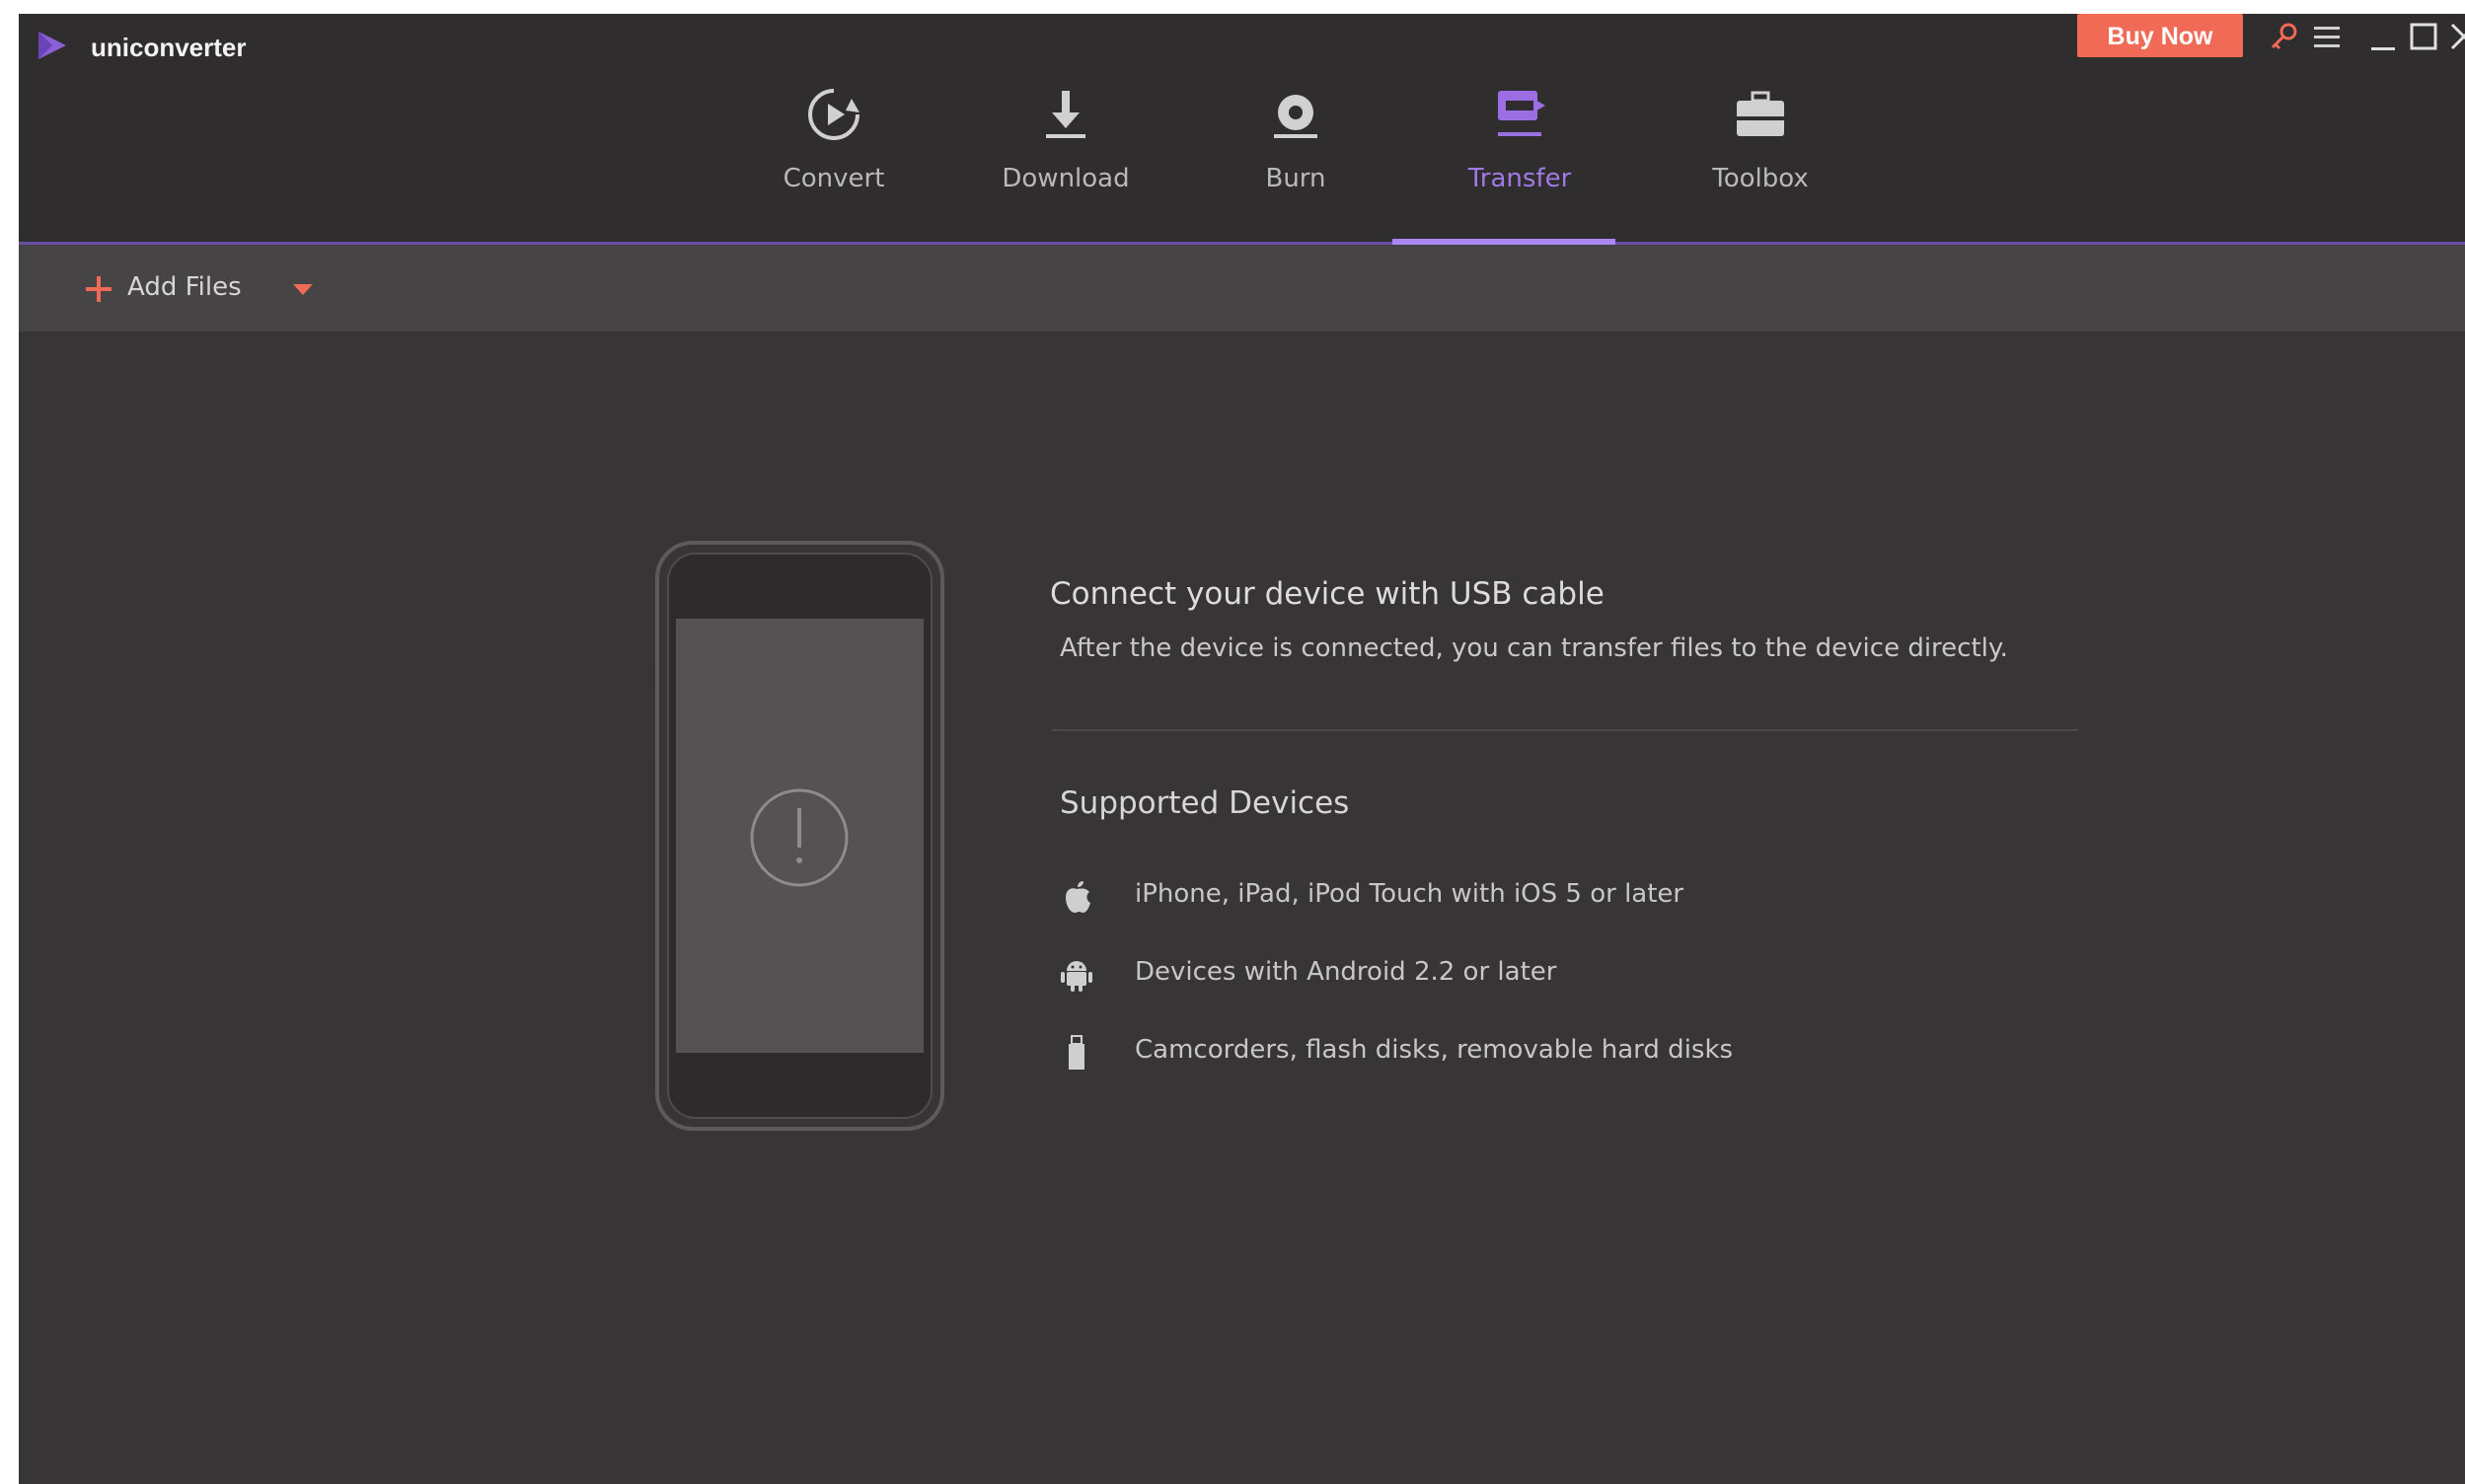 Image resolution: width=2465 pixels, height=1484 pixels. I want to click on maximize-icon, so click(2423, 36).